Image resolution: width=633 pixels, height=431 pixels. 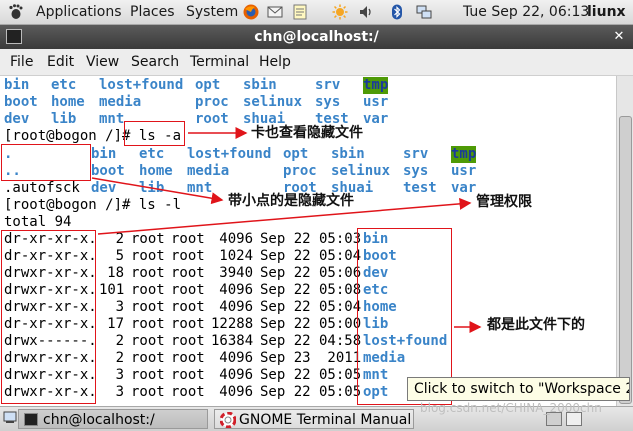 What do you see at coordinates (157, 191) in the screenshot?
I see `arrow-to-dot-files-note` at bounding box center [157, 191].